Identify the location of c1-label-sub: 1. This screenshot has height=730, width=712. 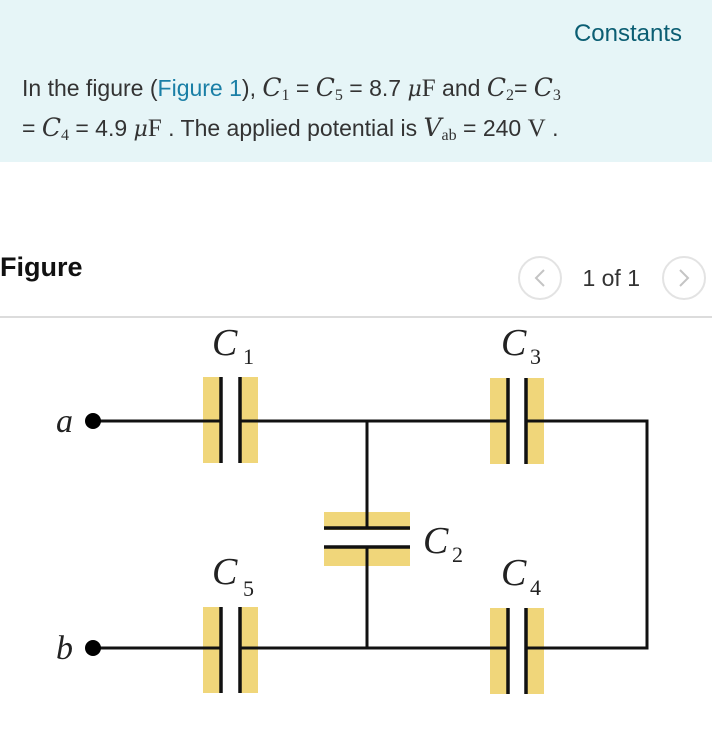
(248, 356).